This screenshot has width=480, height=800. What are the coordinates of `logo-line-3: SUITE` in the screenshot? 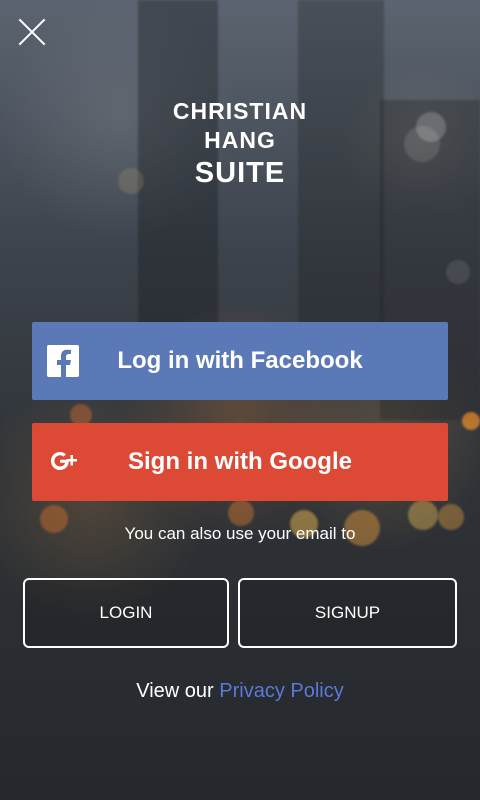 It's located at (240, 173).